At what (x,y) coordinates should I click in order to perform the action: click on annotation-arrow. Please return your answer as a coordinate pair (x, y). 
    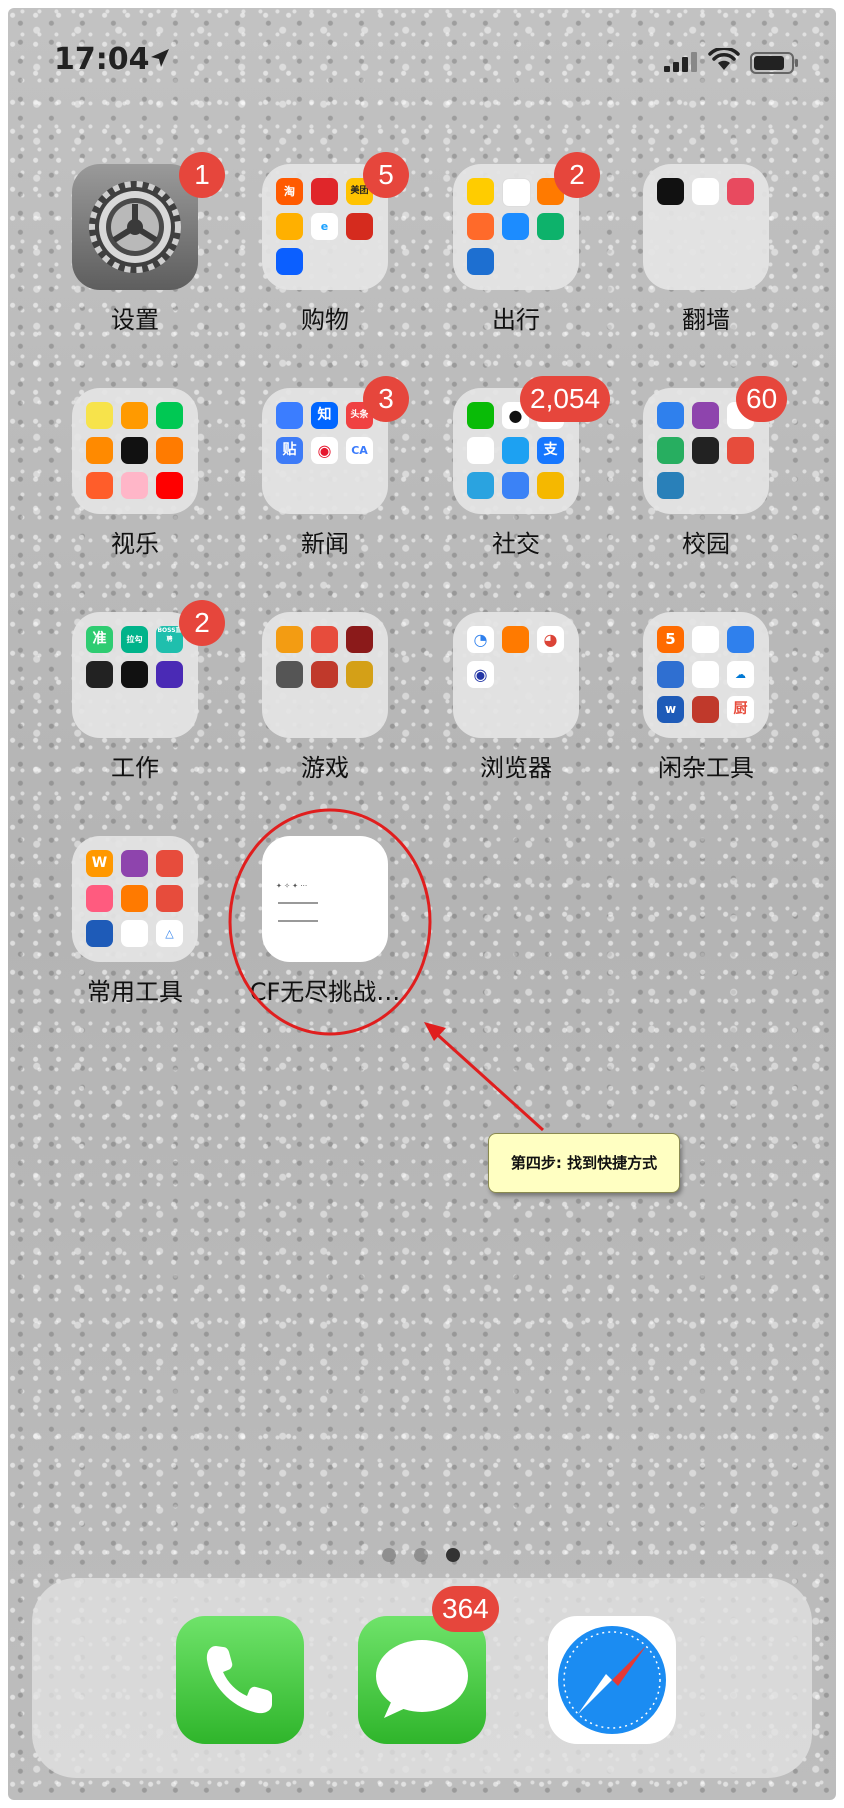
    Looking at the image, I should click on (484, 1077).